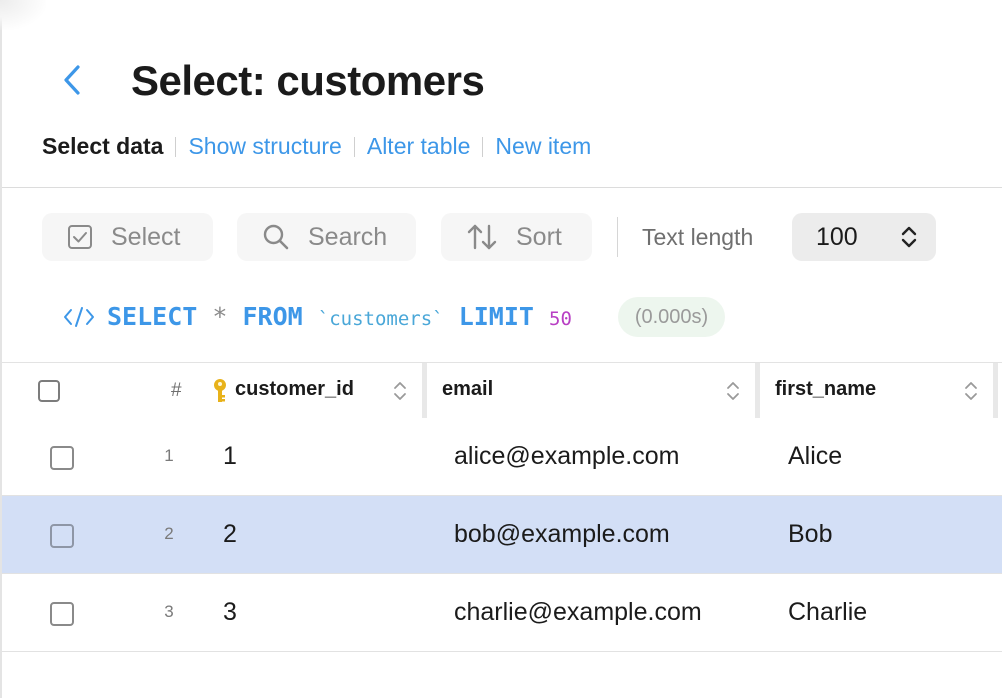  I want to click on nav-select-data: Select data, so click(103, 146).